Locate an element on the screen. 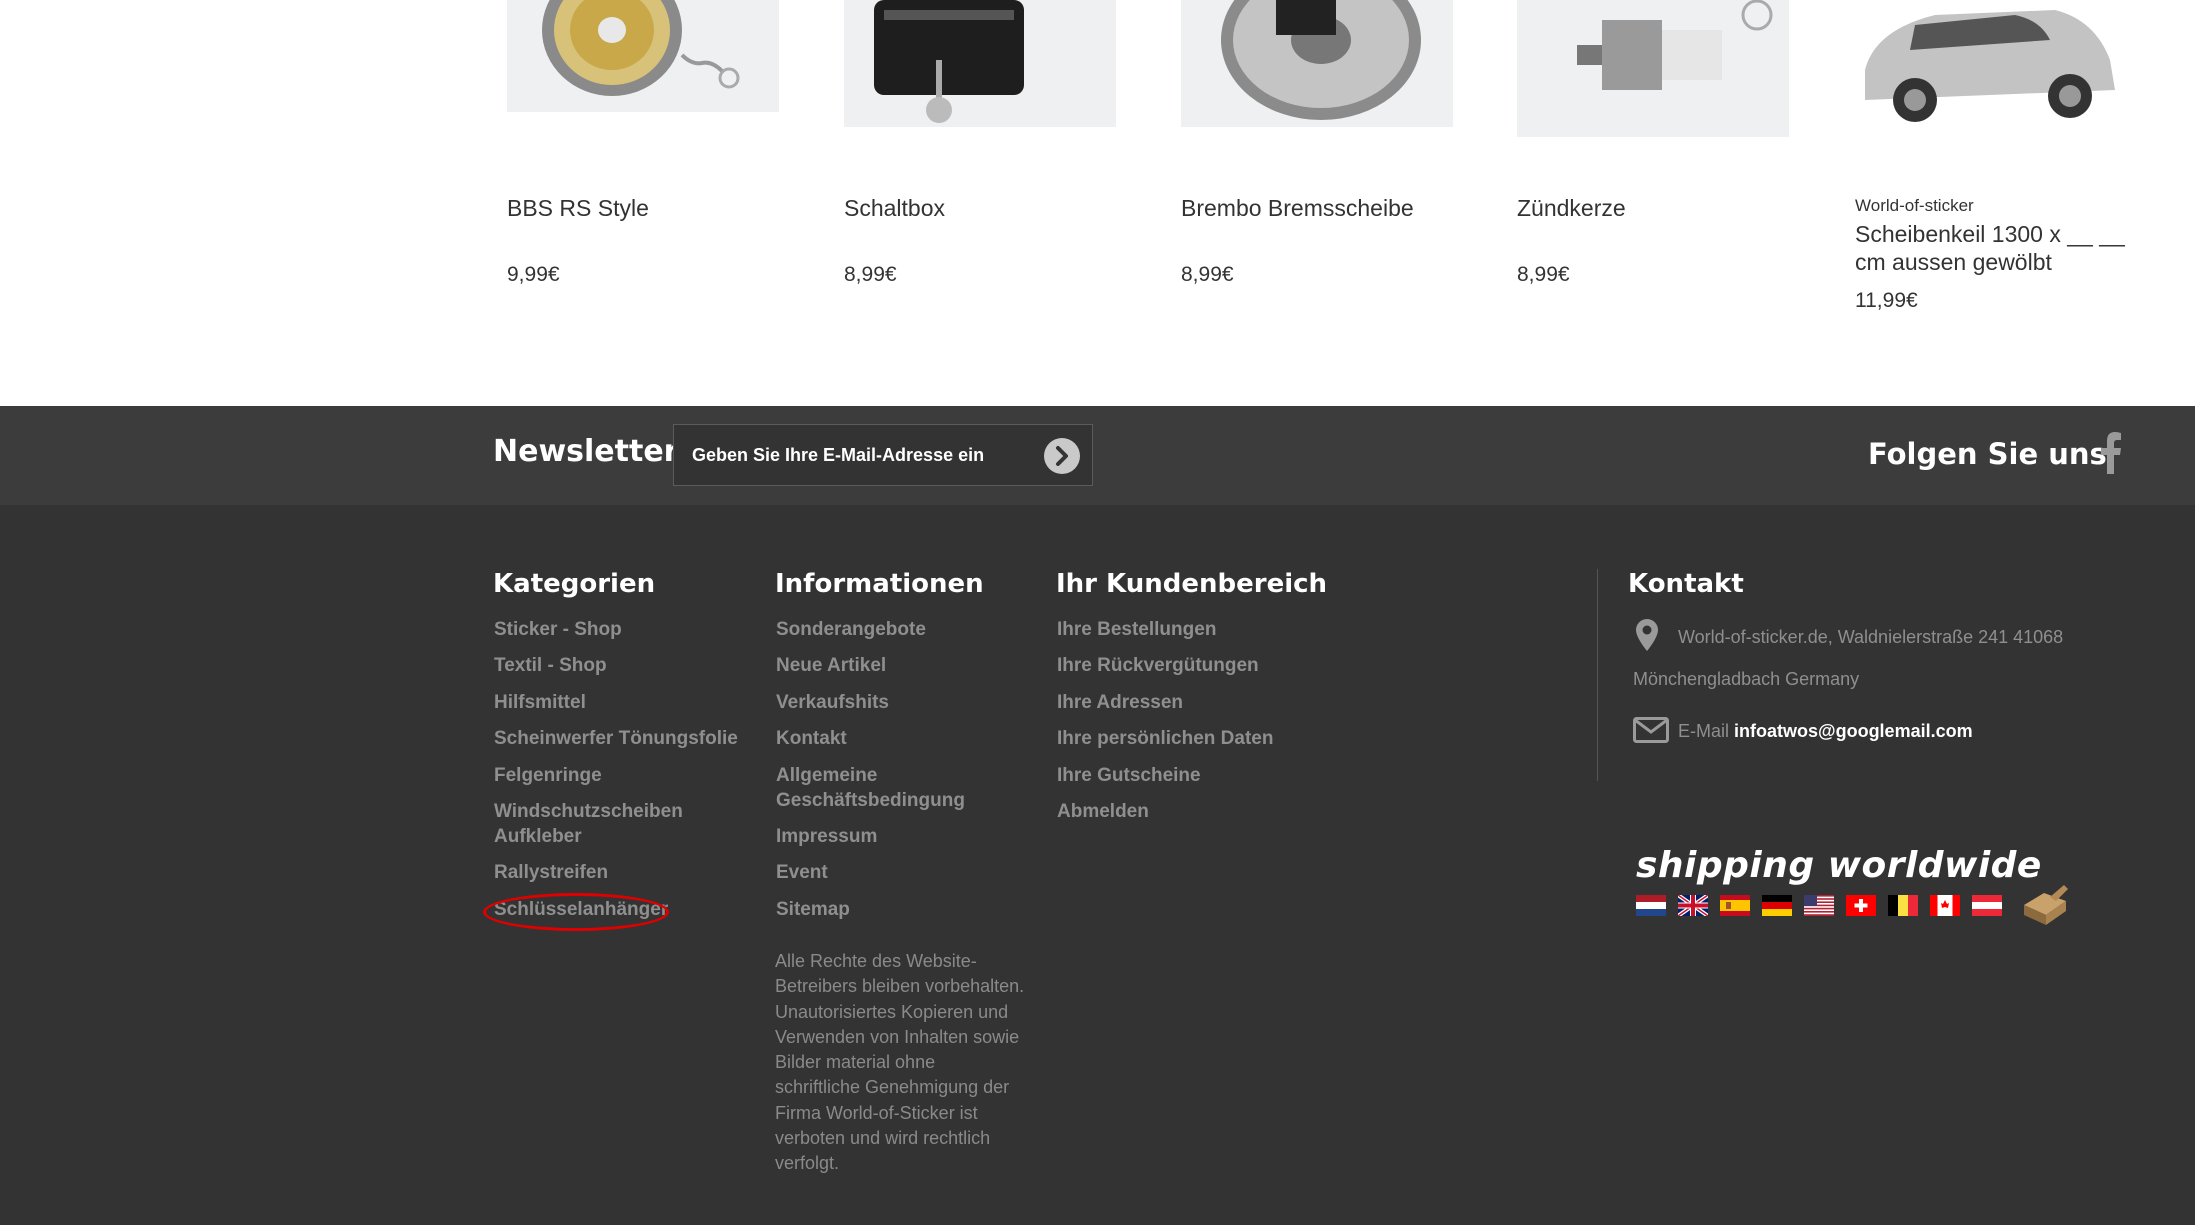  follow-us-title: Folgen Sie uns is located at coordinates (1987, 454).